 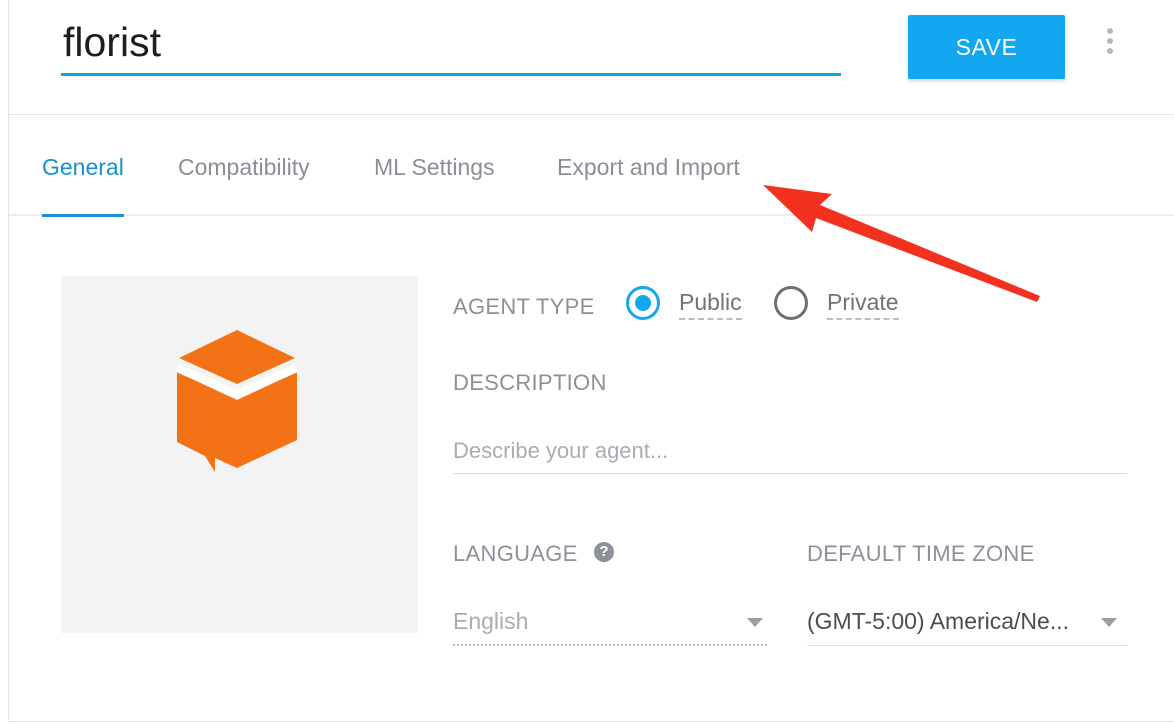 I want to click on description-label: DESCRIPTION, so click(x=530, y=382).